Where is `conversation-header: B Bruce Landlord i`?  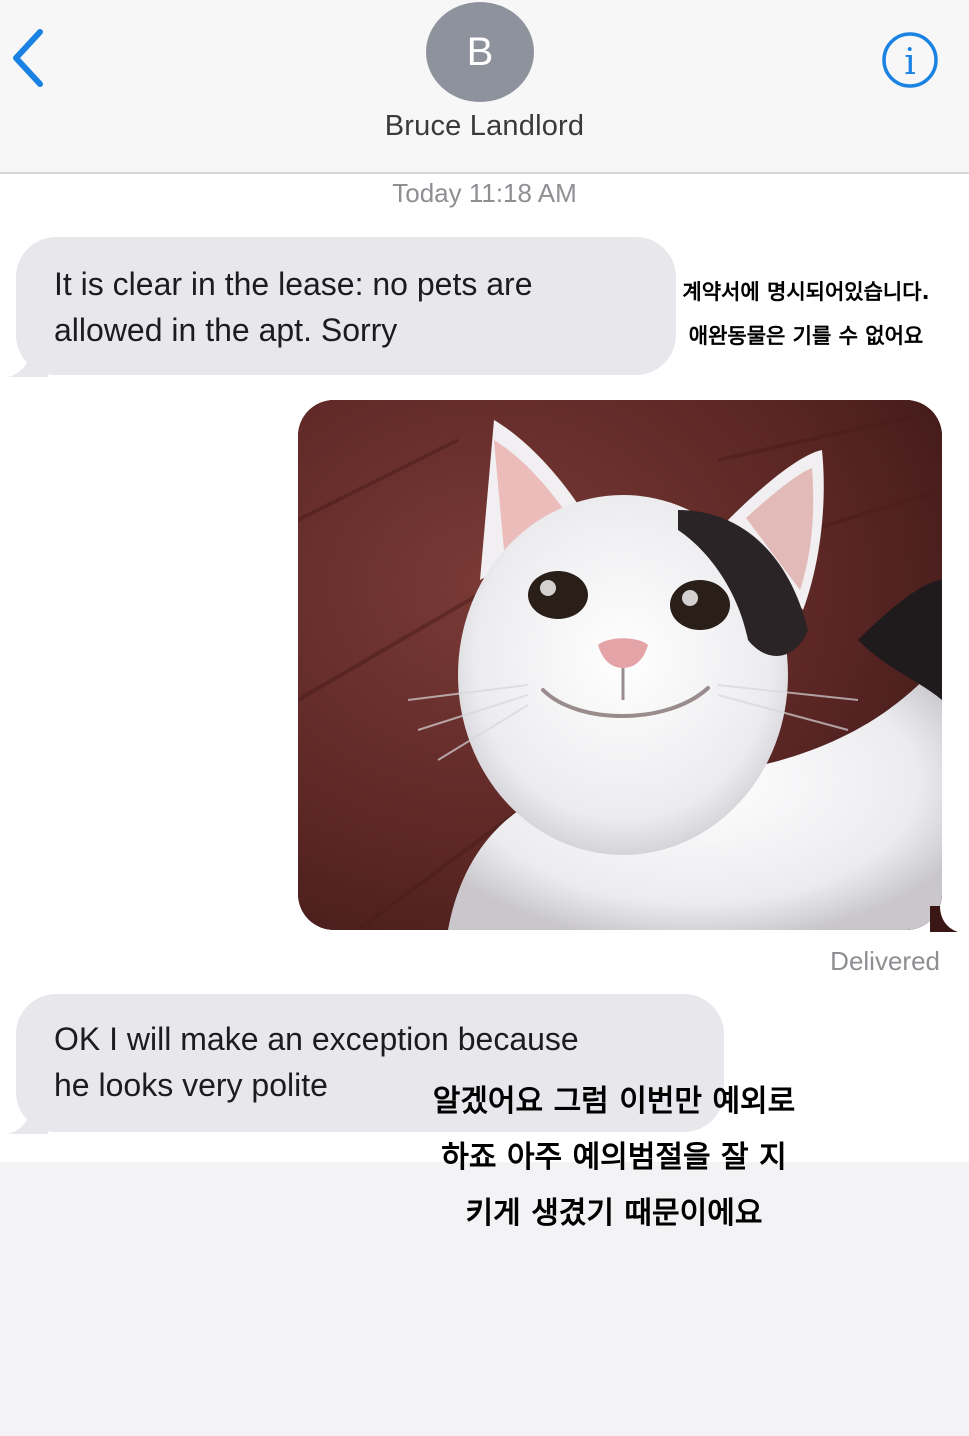
conversation-header: B Bruce Landlord i is located at coordinates (484, 87).